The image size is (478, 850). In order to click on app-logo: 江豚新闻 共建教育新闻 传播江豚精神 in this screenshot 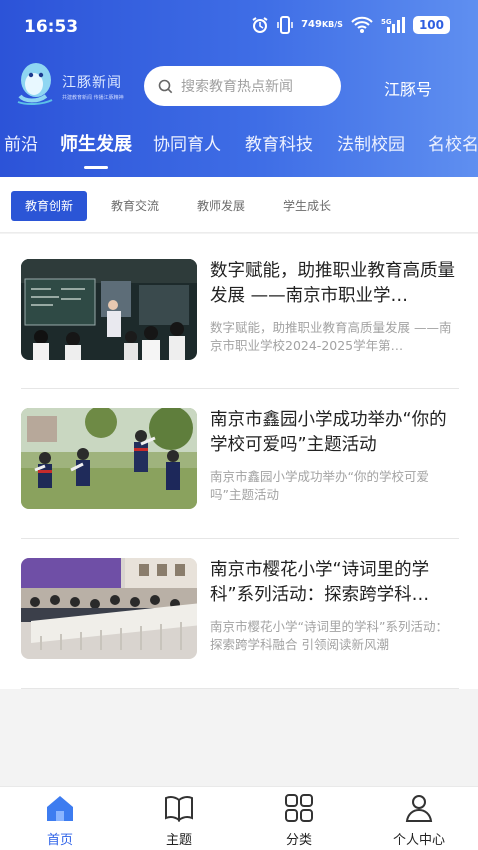, I will do `click(72, 83)`.